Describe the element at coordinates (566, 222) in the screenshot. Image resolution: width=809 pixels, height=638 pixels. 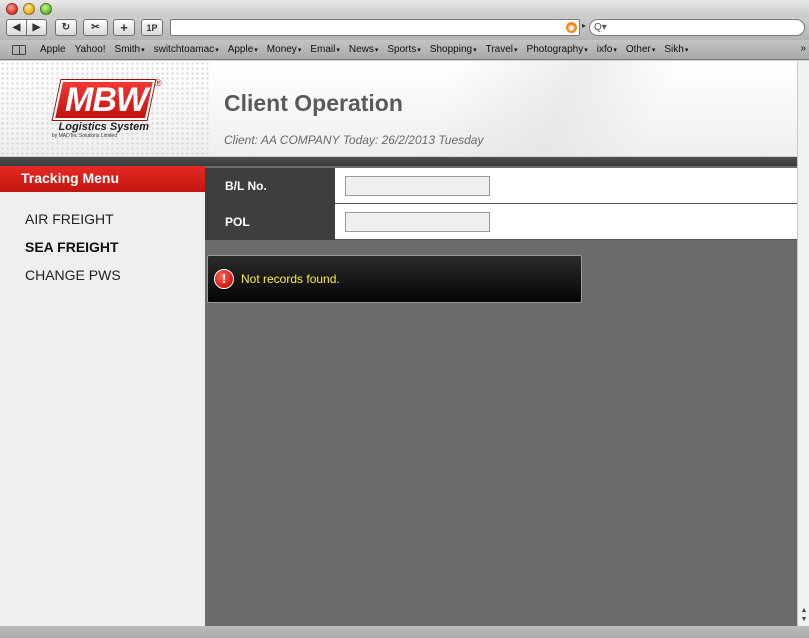
I see `pol-cell` at that location.